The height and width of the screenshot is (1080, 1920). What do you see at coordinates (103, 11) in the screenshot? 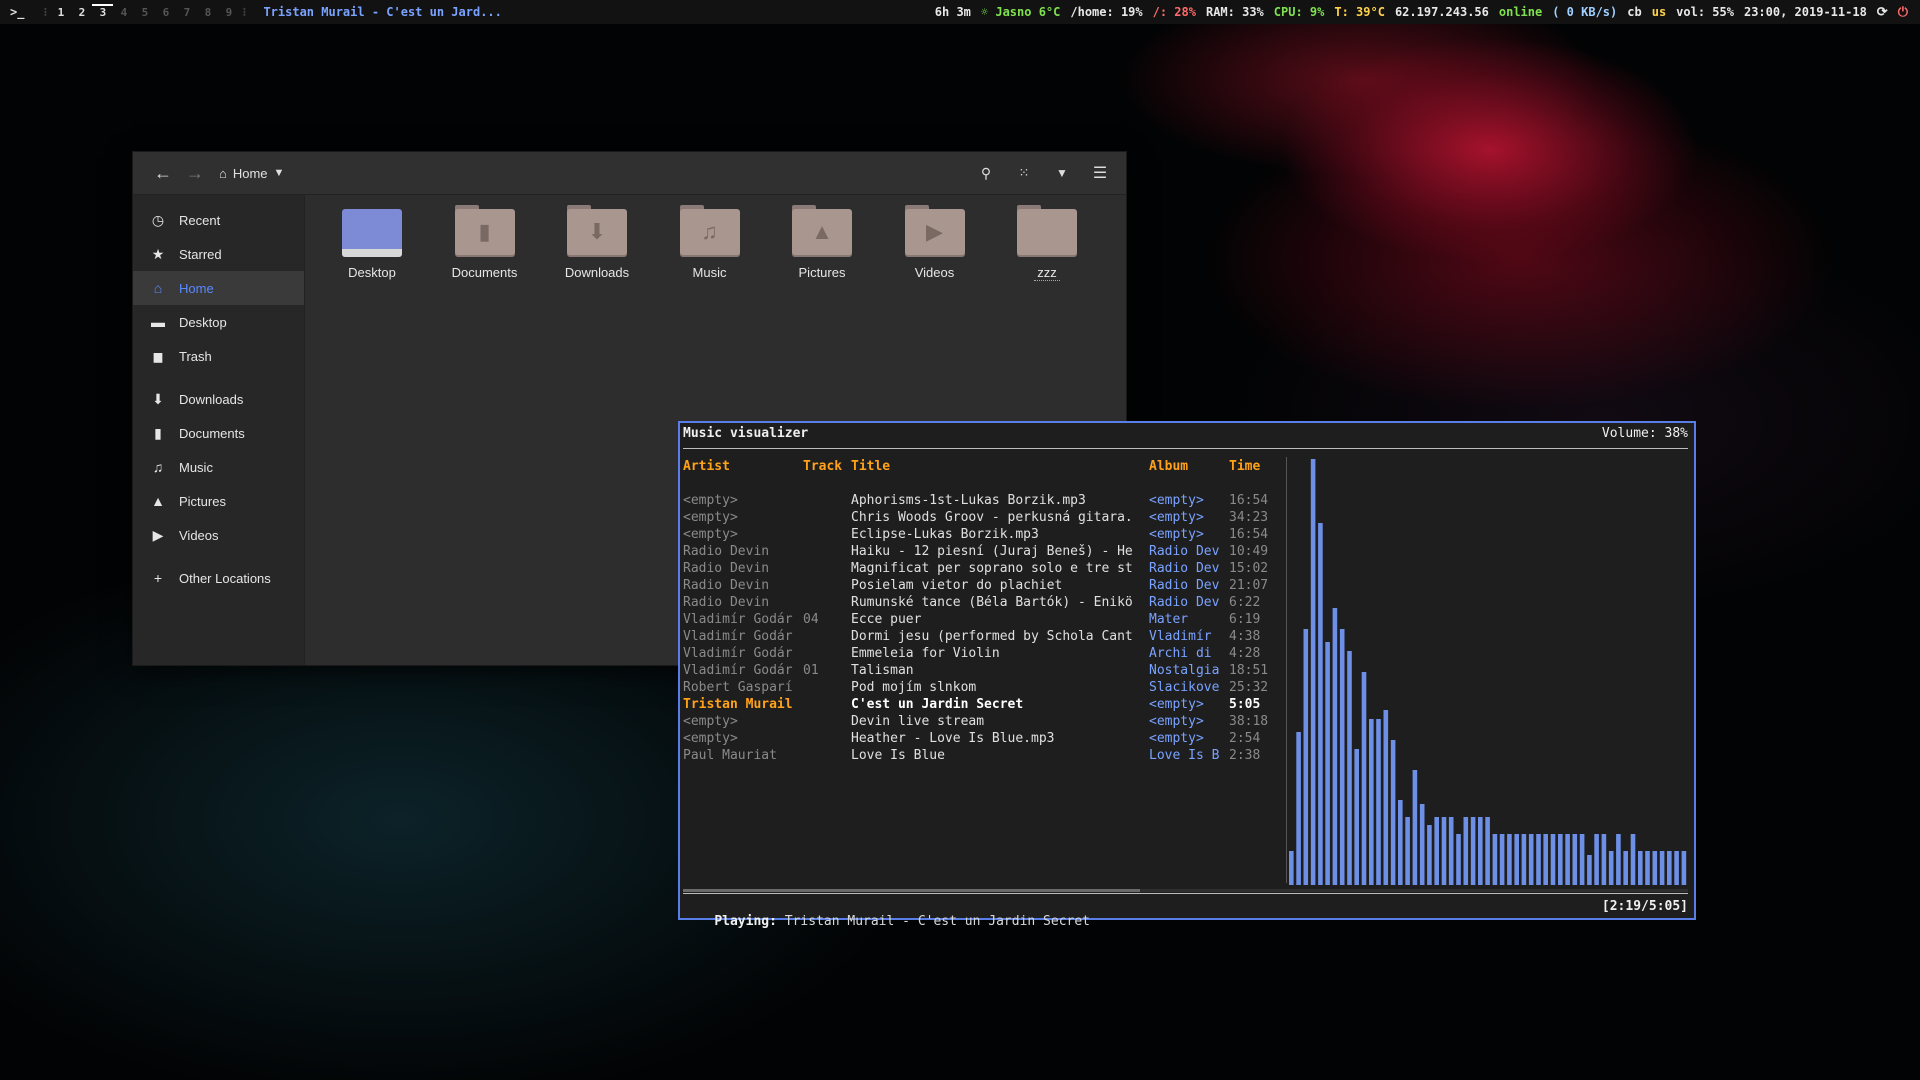
I see `workspace-3: 3` at bounding box center [103, 11].